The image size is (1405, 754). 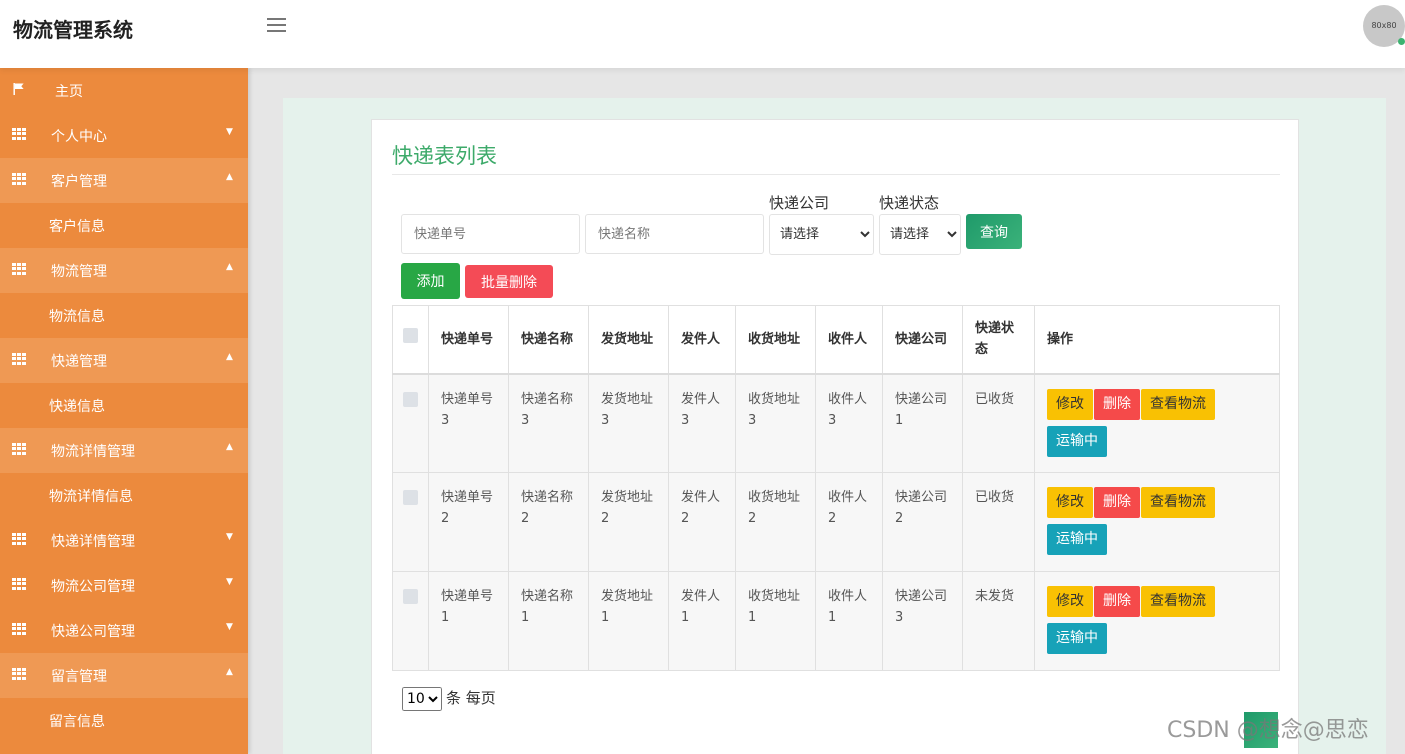 What do you see at coordinates (702, 522) in the screenshot?
I see `cell-sender: 发件人2` at bounding box center [702, 522].